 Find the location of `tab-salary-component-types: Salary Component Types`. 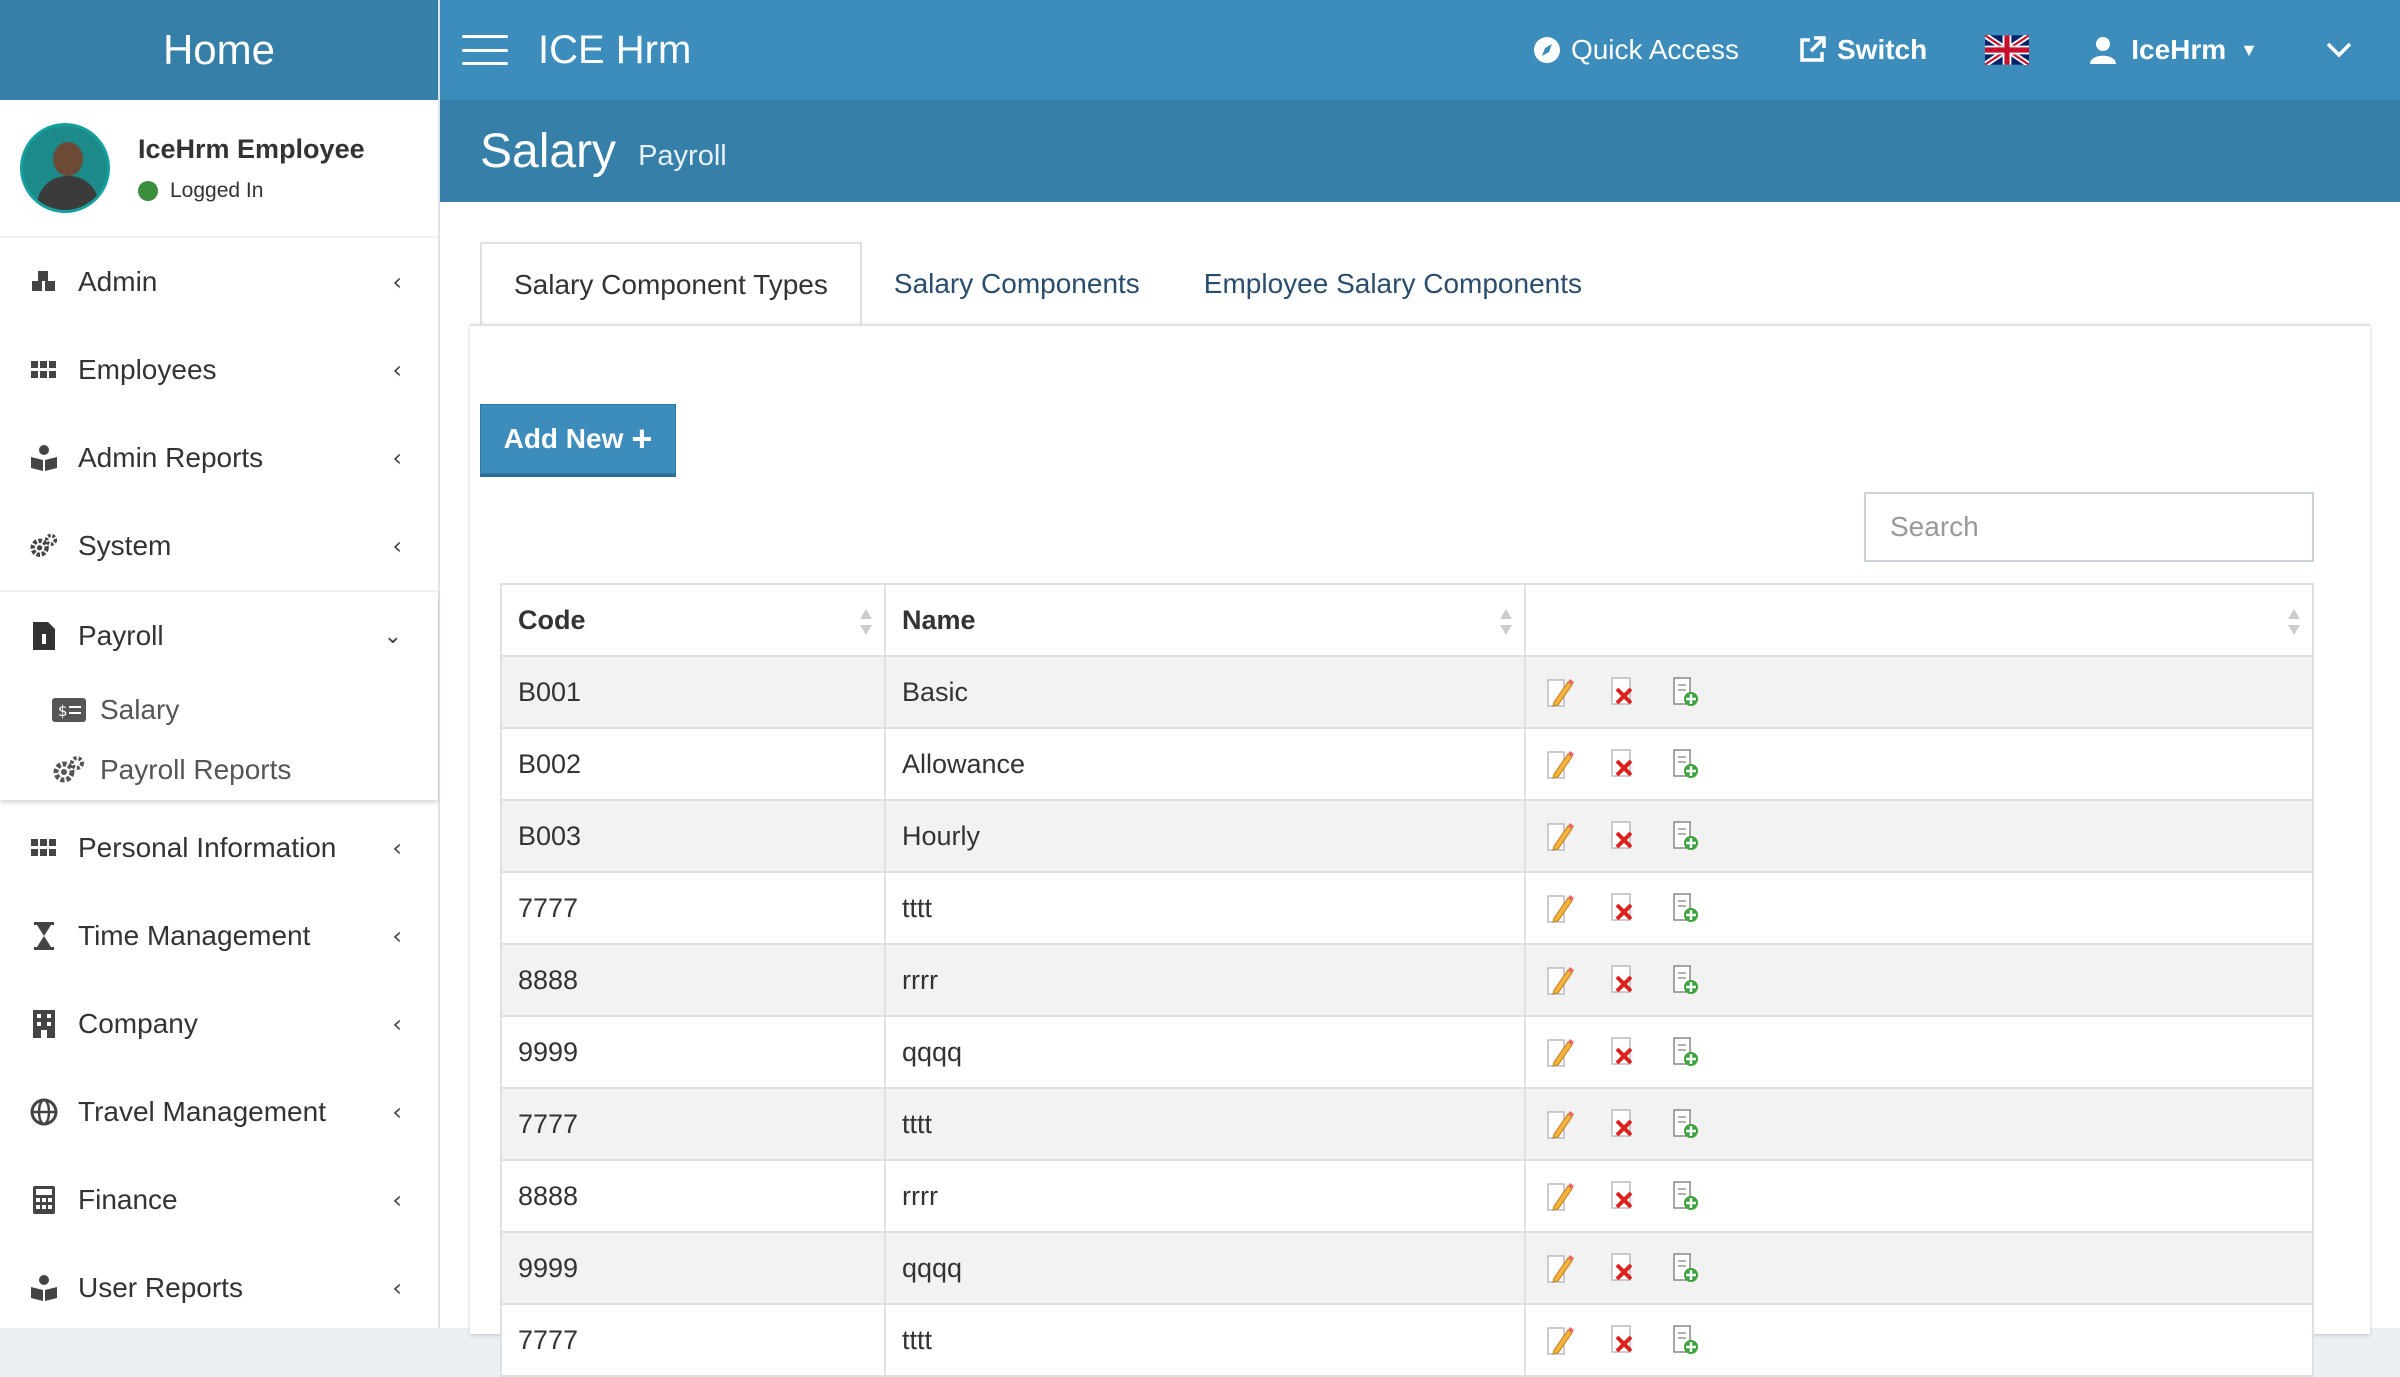

tab-salary-component-types: Salary Component Types is located at coordinates (671, 284).